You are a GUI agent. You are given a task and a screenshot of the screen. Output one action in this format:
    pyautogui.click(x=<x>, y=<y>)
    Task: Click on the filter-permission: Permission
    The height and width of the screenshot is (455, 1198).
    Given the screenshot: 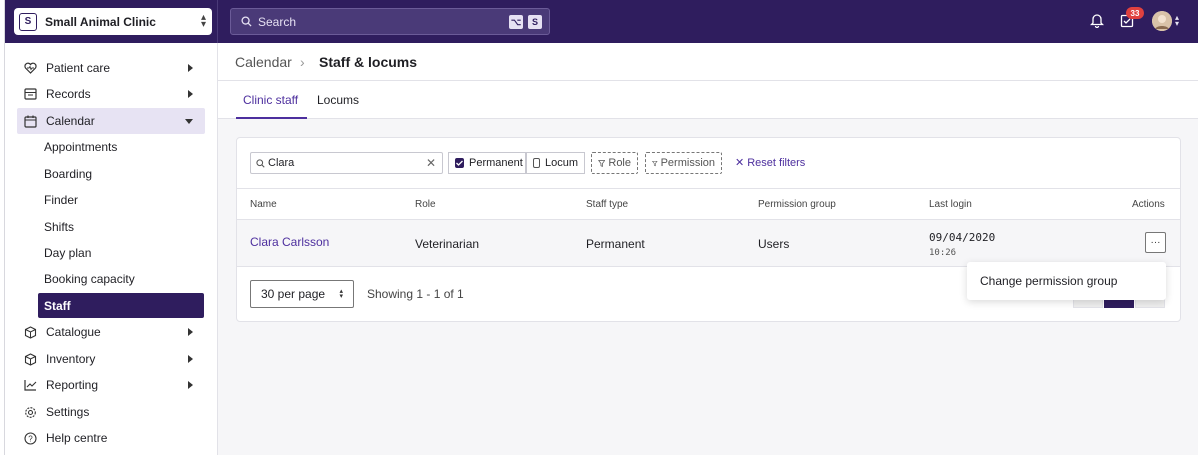 What is the action you would take?
    pyautogui.click(x=683, y=163)
    